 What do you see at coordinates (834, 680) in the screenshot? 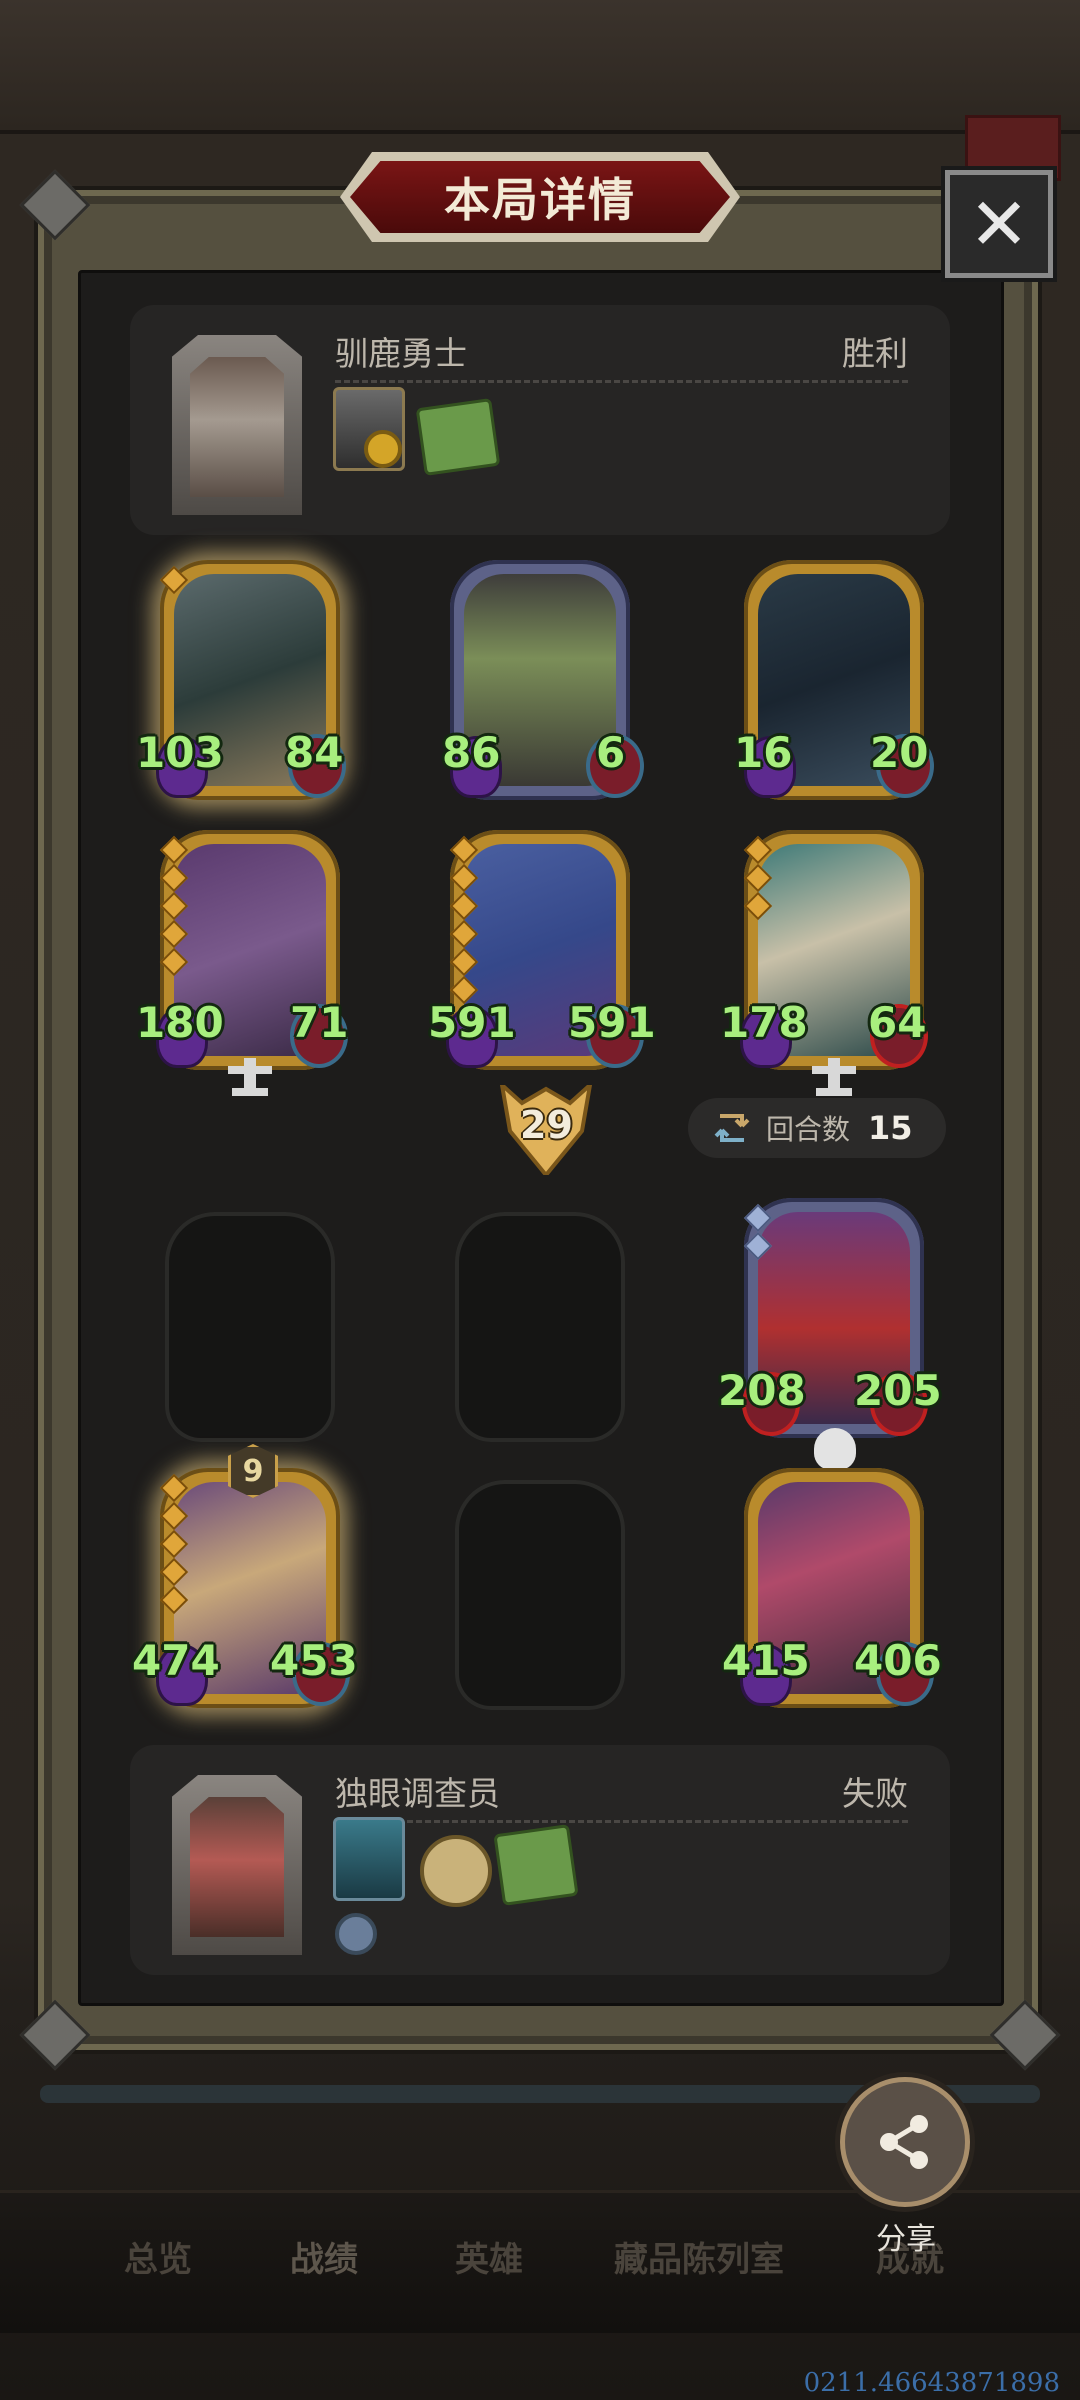
I see `minion-card: 16 20` at bounding box center [834, 680].